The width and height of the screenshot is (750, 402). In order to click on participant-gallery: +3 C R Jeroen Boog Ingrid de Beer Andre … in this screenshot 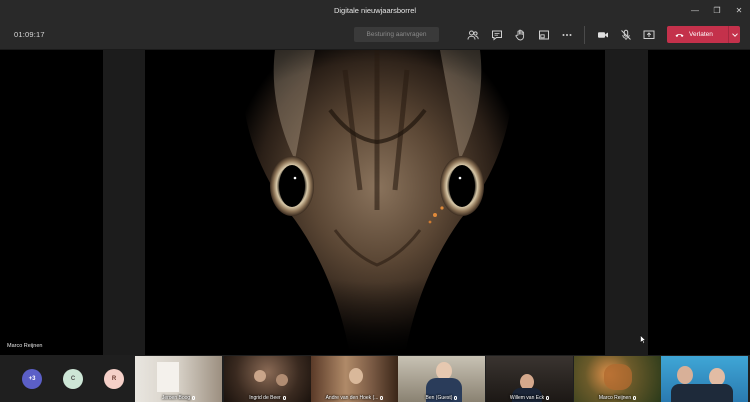, I will do `click(375, 378)`.